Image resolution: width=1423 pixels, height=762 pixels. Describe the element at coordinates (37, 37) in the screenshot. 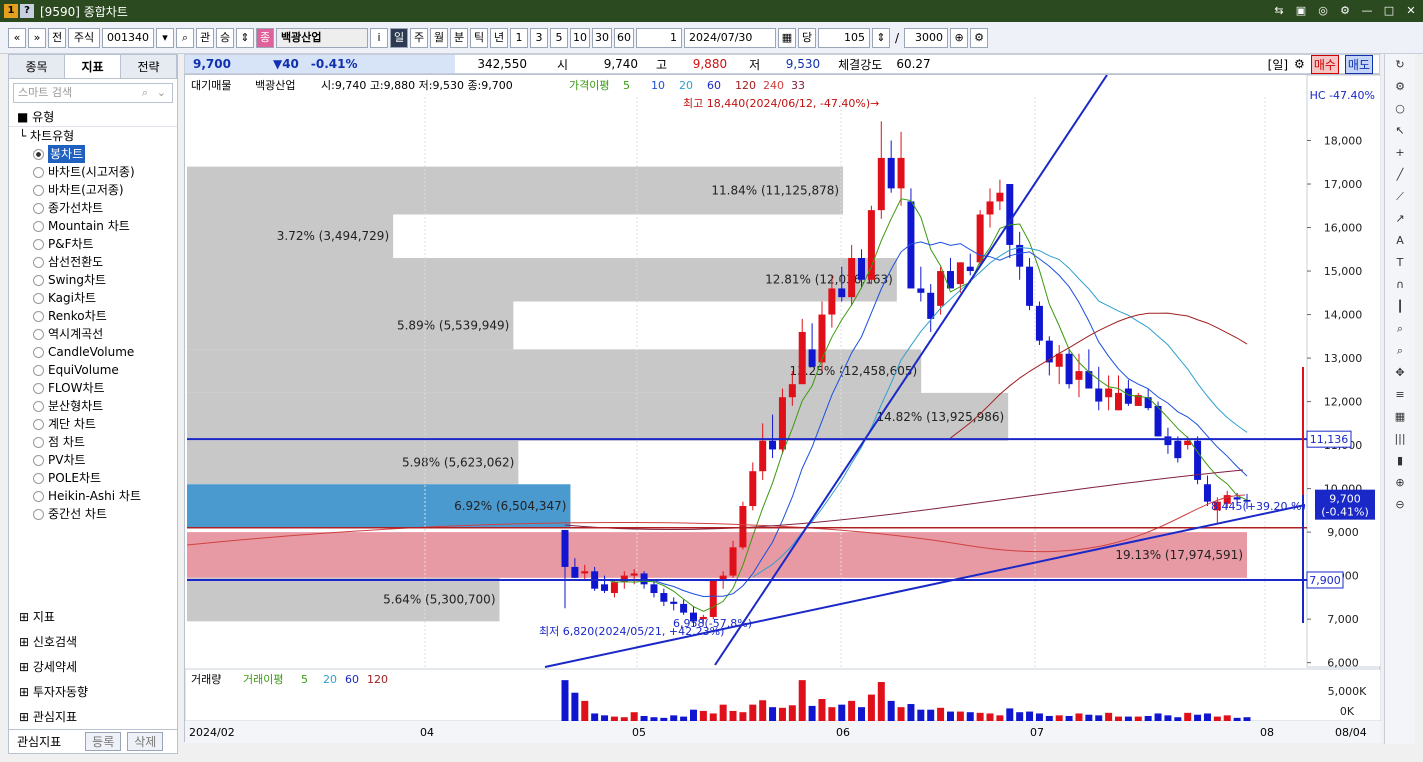

I see `nav-down-button: »` at that location.